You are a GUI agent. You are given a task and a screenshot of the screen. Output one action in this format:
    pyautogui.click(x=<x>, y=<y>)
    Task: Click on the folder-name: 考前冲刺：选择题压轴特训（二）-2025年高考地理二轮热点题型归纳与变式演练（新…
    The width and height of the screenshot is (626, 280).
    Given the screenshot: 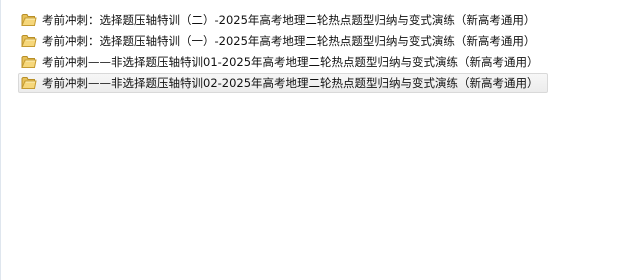 What is the action you would take?
    pyautogui.click(x=289, y=20)
    